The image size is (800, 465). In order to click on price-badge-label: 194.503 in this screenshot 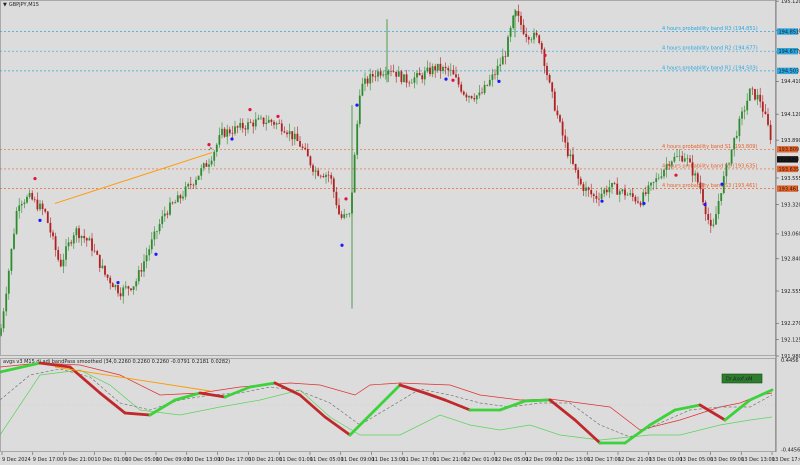, I will do `click(789, 72)`.